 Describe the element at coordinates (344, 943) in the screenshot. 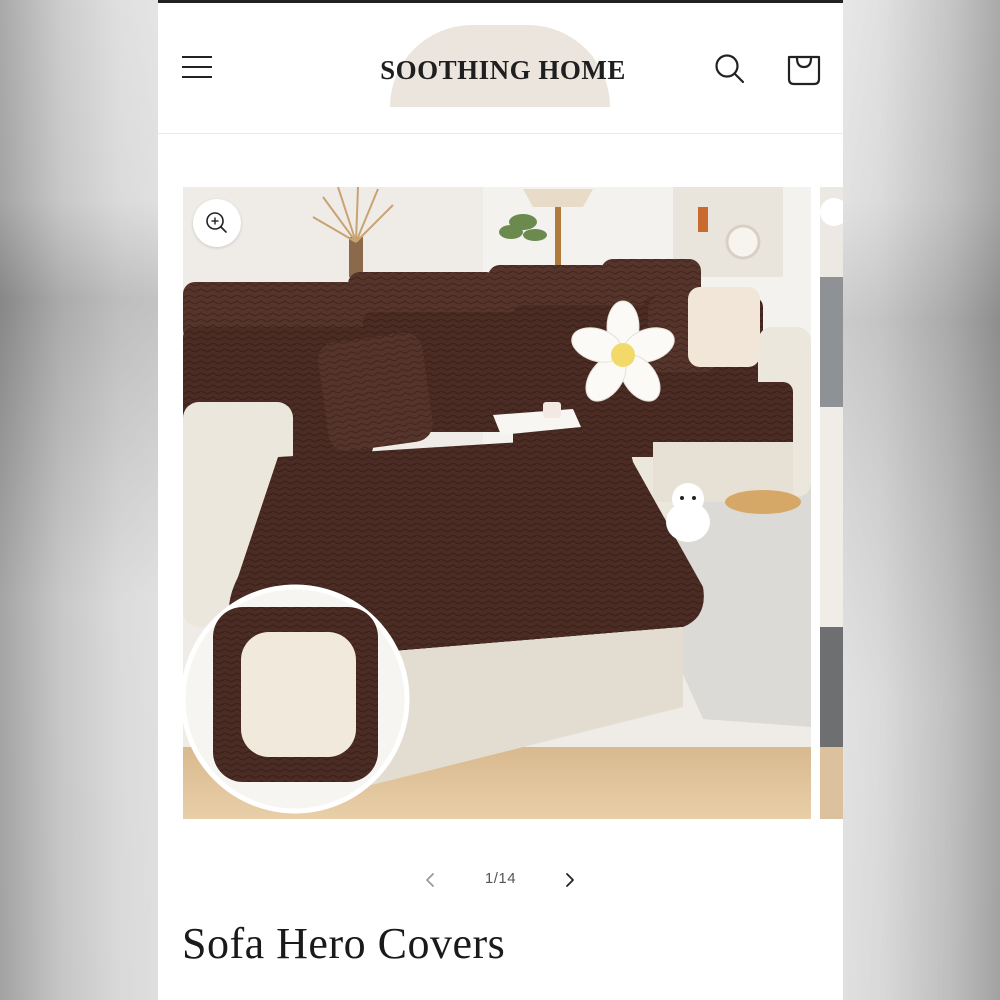

I see `product-title: Sofa Hero Covers` at that location.